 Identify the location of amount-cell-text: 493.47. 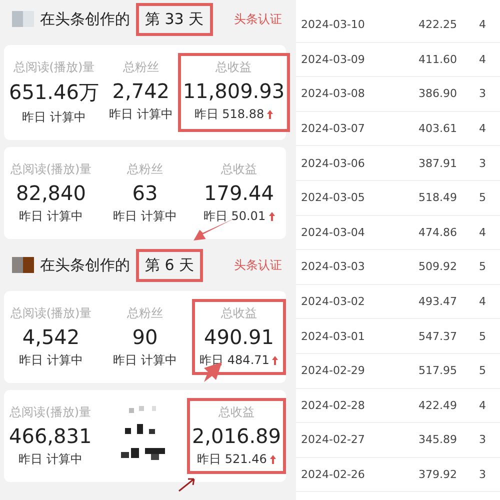
(437, 301).